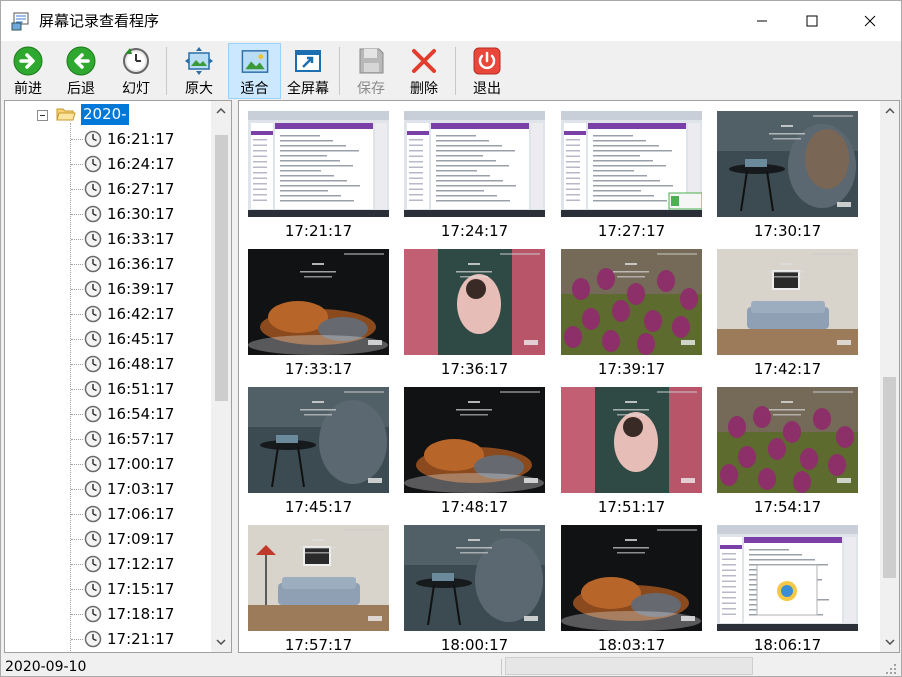  I want to click on tree-item: 16:51:17, so click(107, 389).